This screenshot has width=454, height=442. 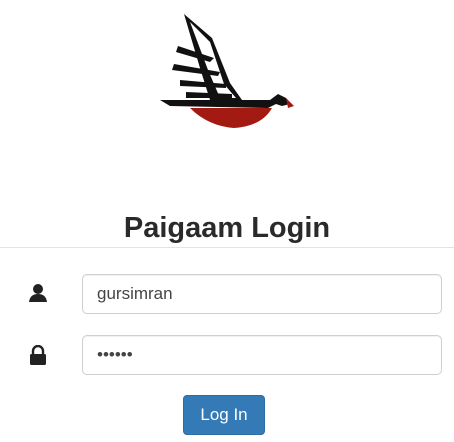 I want to click on user-icon, so click(x=38, y=293).